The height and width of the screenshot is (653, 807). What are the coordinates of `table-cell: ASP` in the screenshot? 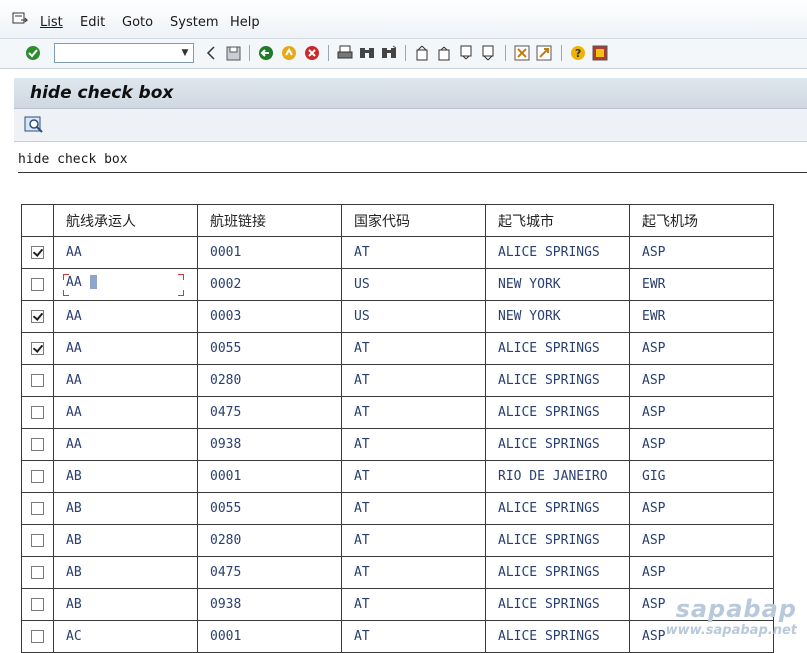 It's located at (701, 348).